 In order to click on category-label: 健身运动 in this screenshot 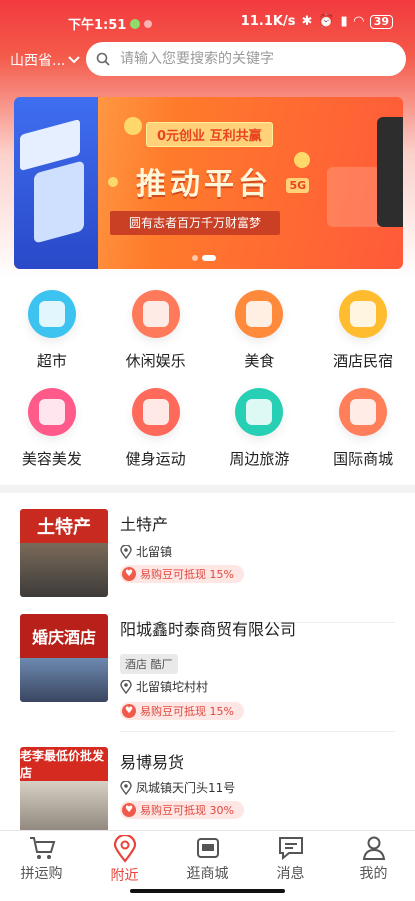, I will do `click(155, 459)`.